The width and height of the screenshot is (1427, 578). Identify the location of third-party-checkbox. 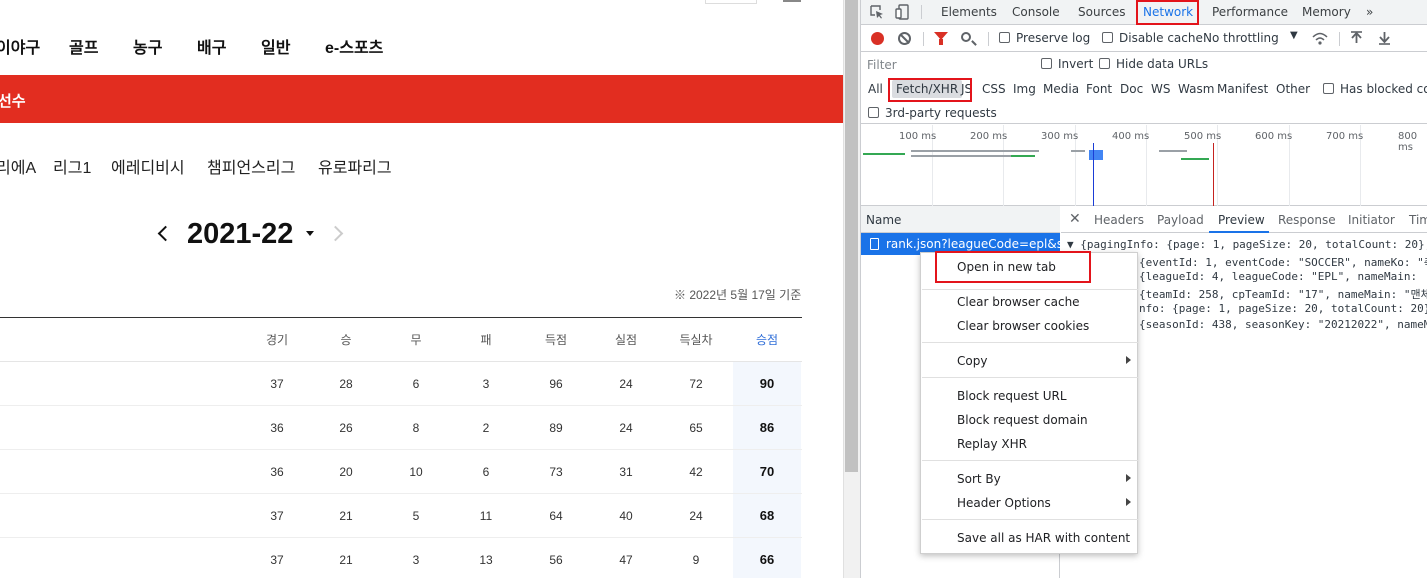
(873, 112).